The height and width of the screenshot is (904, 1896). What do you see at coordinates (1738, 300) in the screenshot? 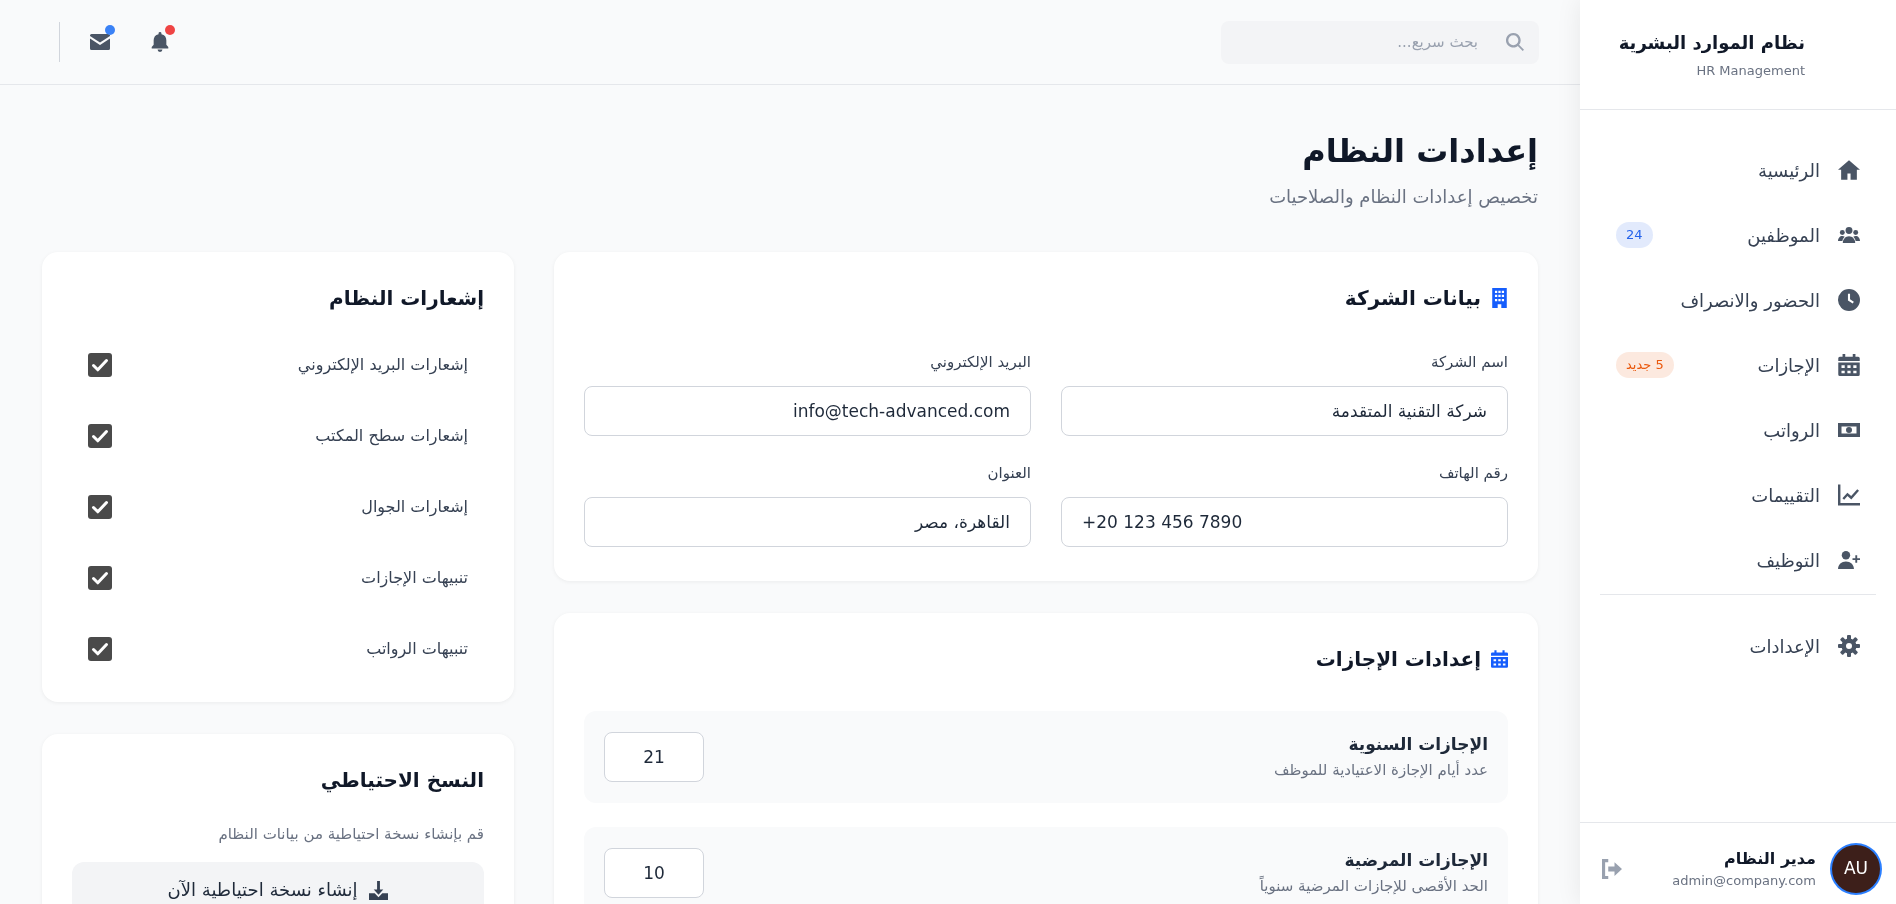
I see `nav-item: الحضور والانصراف` at bounding box center [1738, 300].